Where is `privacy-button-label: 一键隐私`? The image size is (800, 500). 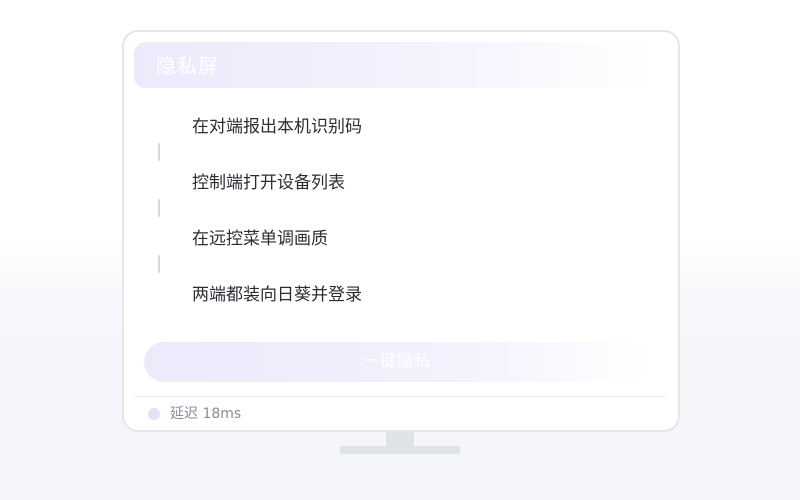 privacy-button-label: 一键隐私 is located at coordinates (396, 361).